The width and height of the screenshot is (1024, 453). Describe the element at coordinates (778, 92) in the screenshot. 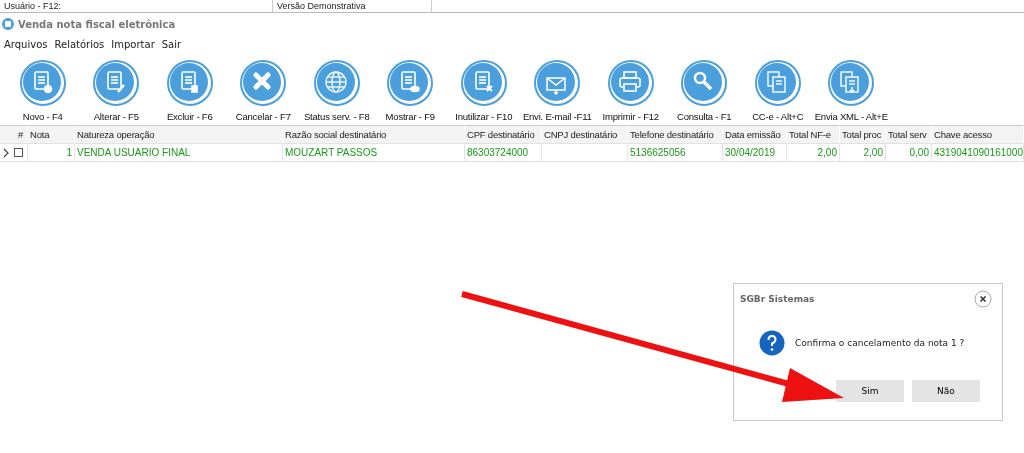

I see `toolbar-button: CC-e - Alt+C` at that location.